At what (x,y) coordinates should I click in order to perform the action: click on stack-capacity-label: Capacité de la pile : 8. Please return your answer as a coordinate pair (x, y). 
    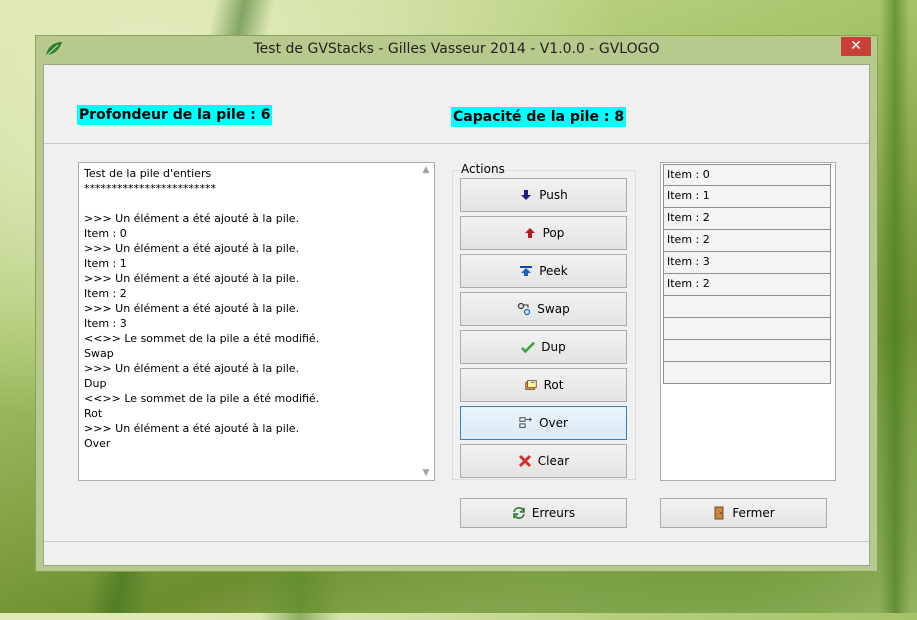
    Looking at the image, I should click on (539, 117).